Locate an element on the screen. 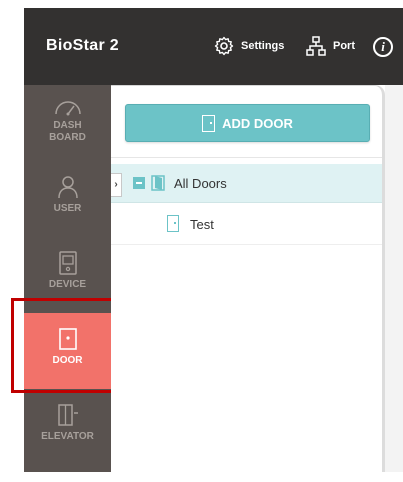 This screenshot has width=403, height=482. sidebar-item-dashboard: DASH BOARD is located at coordinates (67, 123).